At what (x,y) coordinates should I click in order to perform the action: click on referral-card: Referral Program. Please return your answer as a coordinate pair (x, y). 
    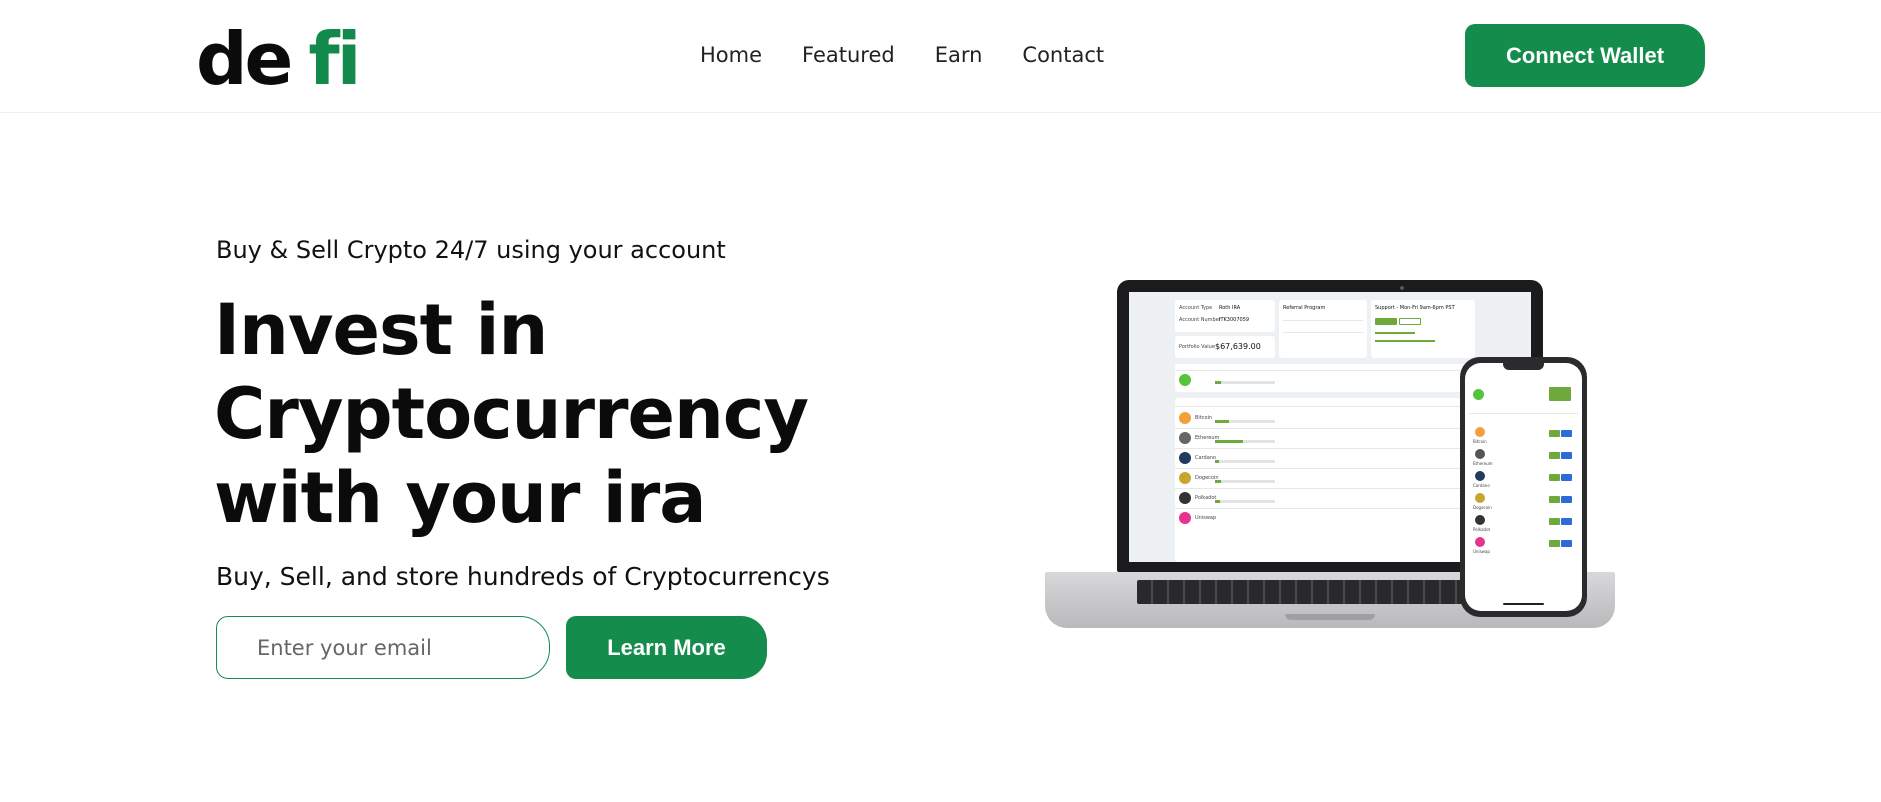
    Looking at the image, I should click on (1323, 329).